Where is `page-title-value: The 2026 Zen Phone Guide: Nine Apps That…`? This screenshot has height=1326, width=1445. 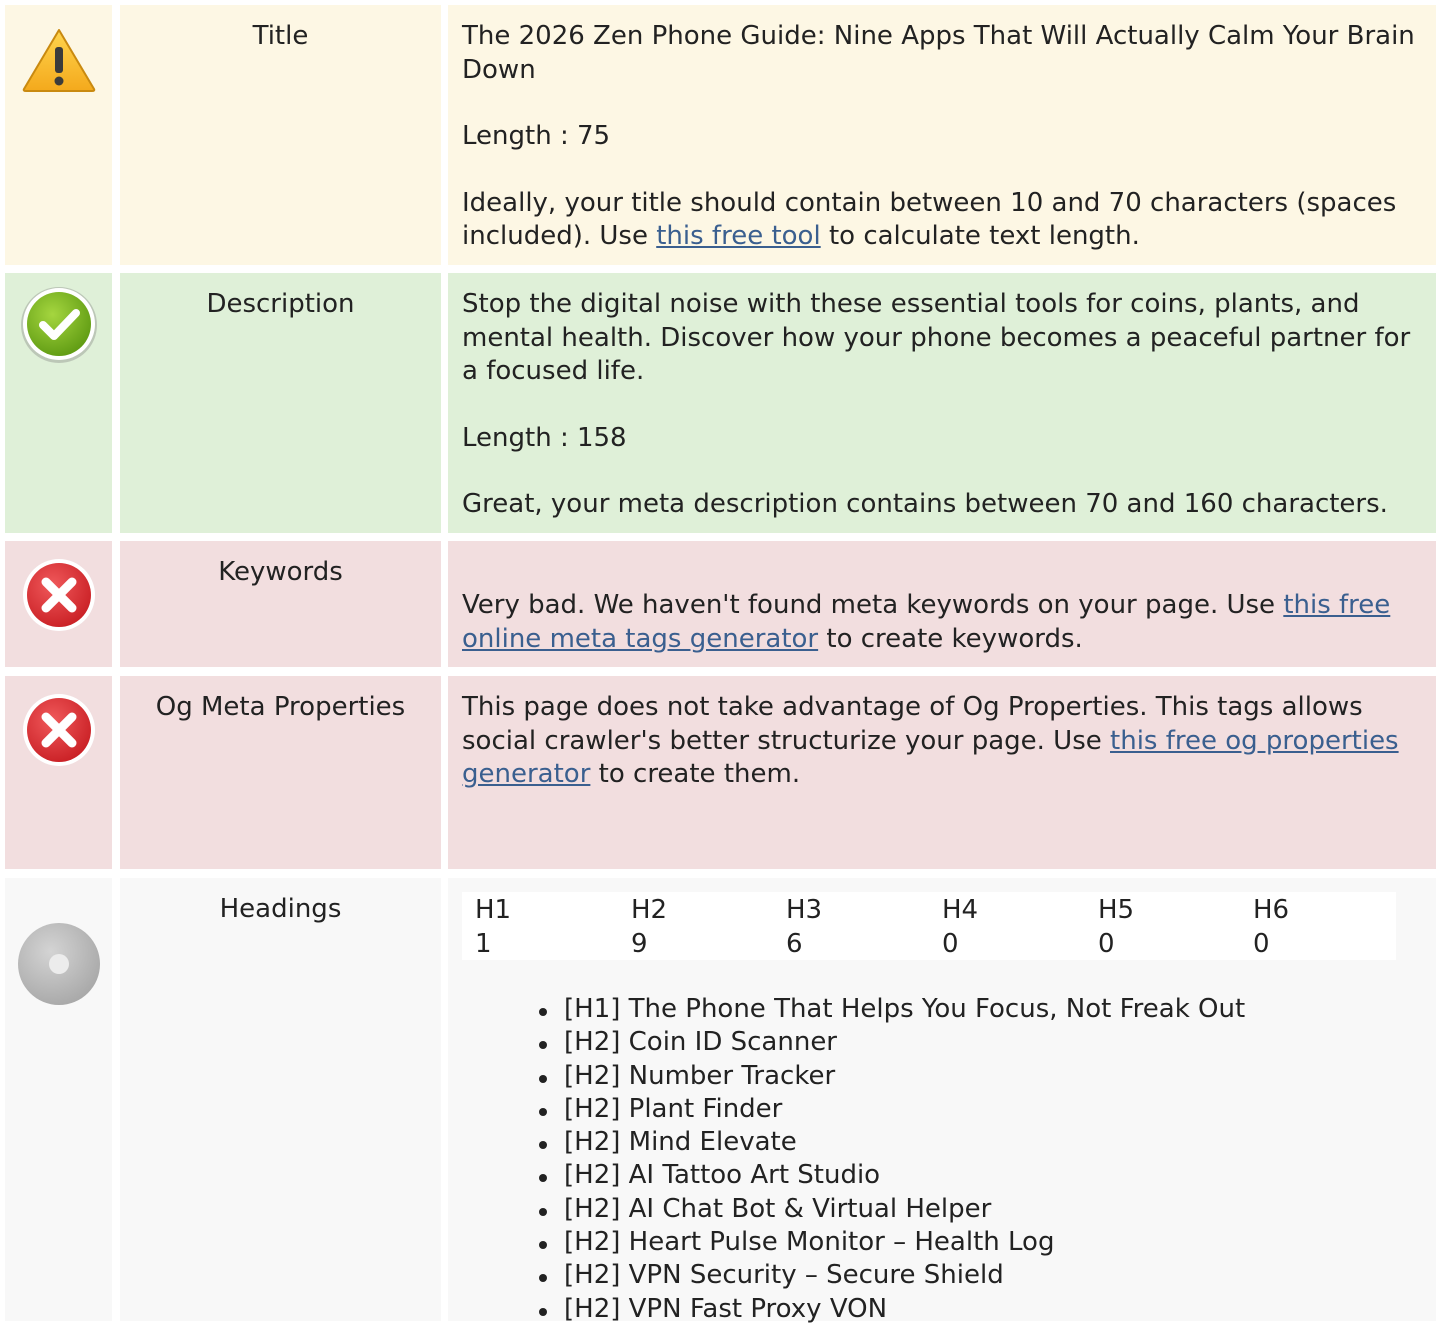
page-title-value: The 2026 Zen Phone Guide: Nine Apps That… is located at coordinates (938, 53).